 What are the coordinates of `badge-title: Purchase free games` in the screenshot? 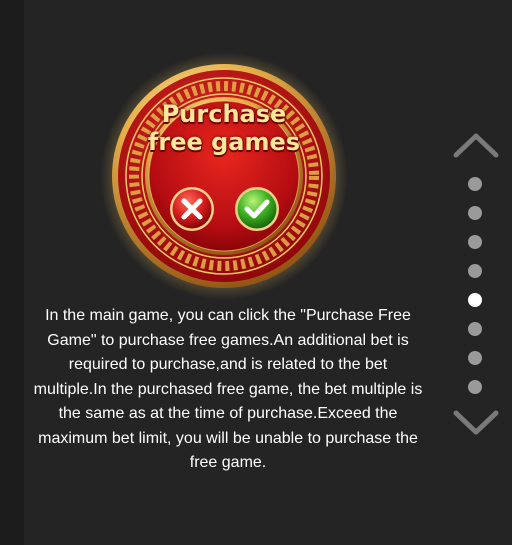 It's located at (224, 128).